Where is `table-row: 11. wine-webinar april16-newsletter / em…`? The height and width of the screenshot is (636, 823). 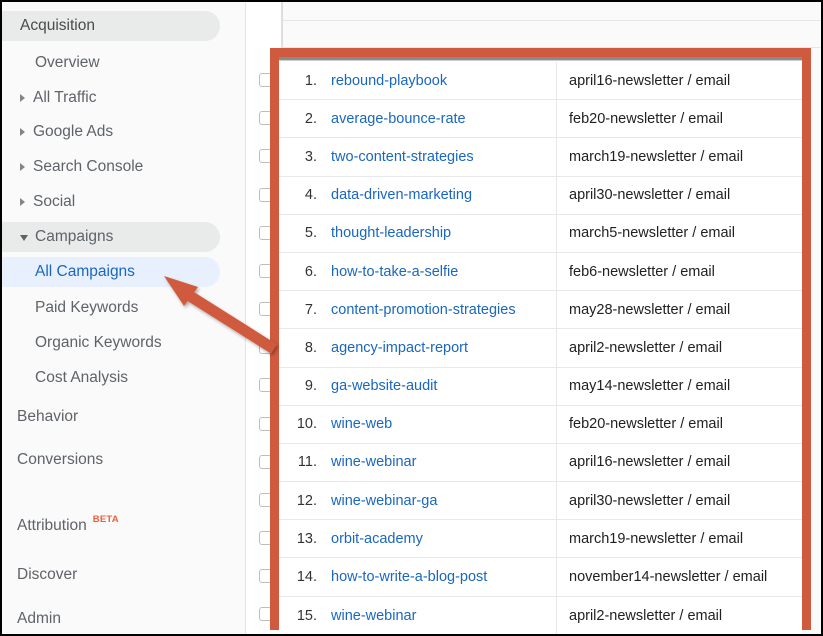 table-row: 11. wine-webinar april16-newsletter / em… is located at coordinates (540, 463).